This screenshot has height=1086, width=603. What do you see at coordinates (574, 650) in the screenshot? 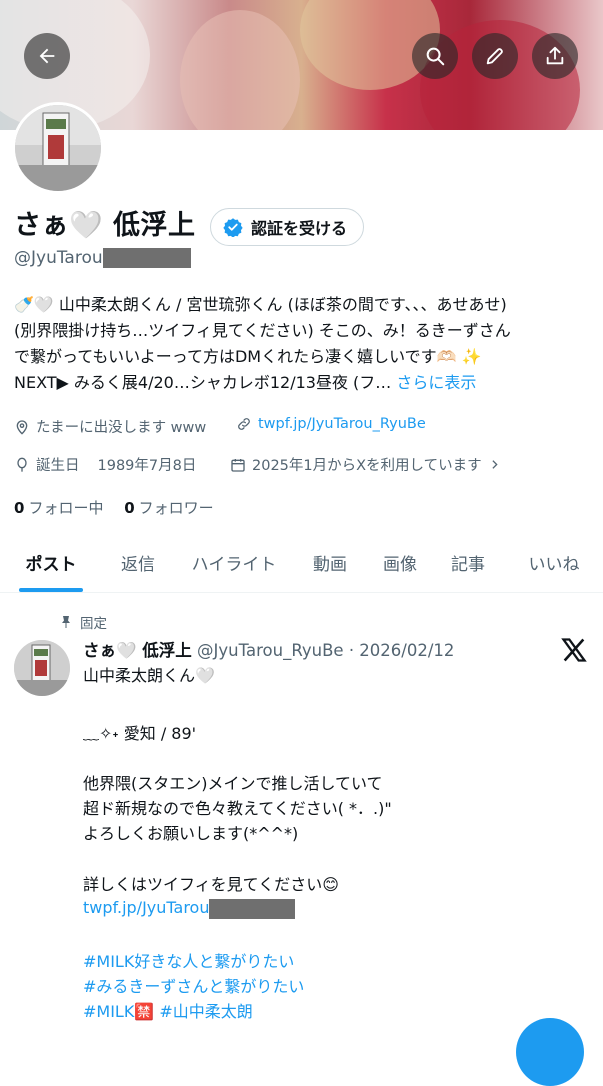
I see `x-logo-icon` at bounding box center [574, 650].